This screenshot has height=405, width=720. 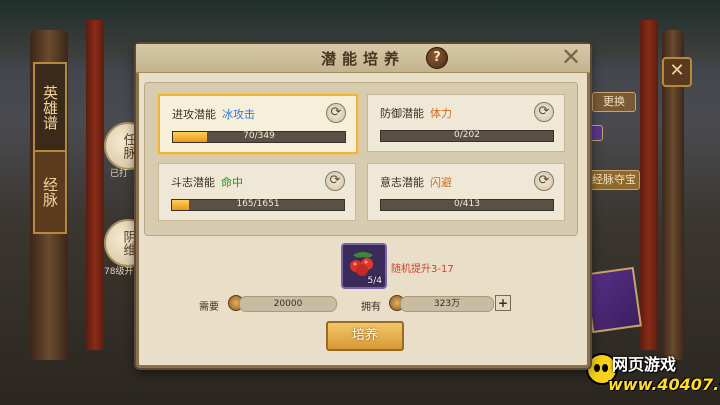 What do you see at coordinates (422, 269) in the screenshot?
I see `item-description: 随机提升3-17` at bounding box center [422, 269].